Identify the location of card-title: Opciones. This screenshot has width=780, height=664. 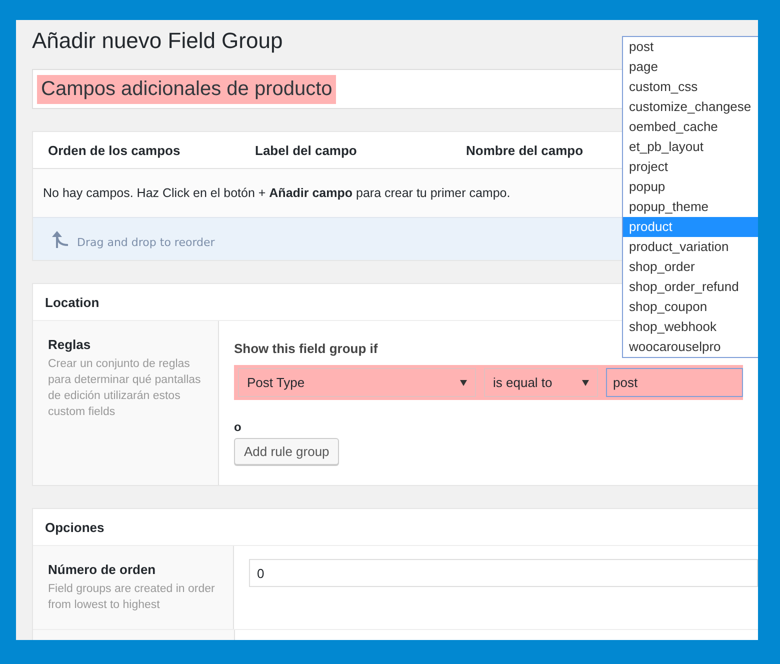
(74, 527).